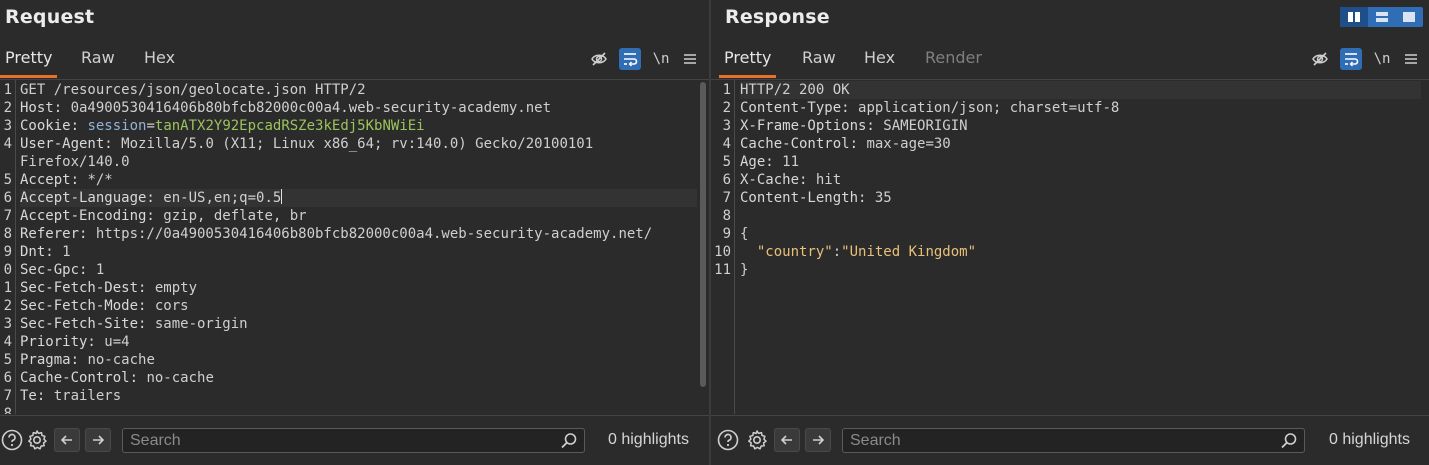 The image size is (1429, 465). What do you see at coordinates (6, 162) in the screenshot?
I see `line-number` at bounding box center [6, 162].